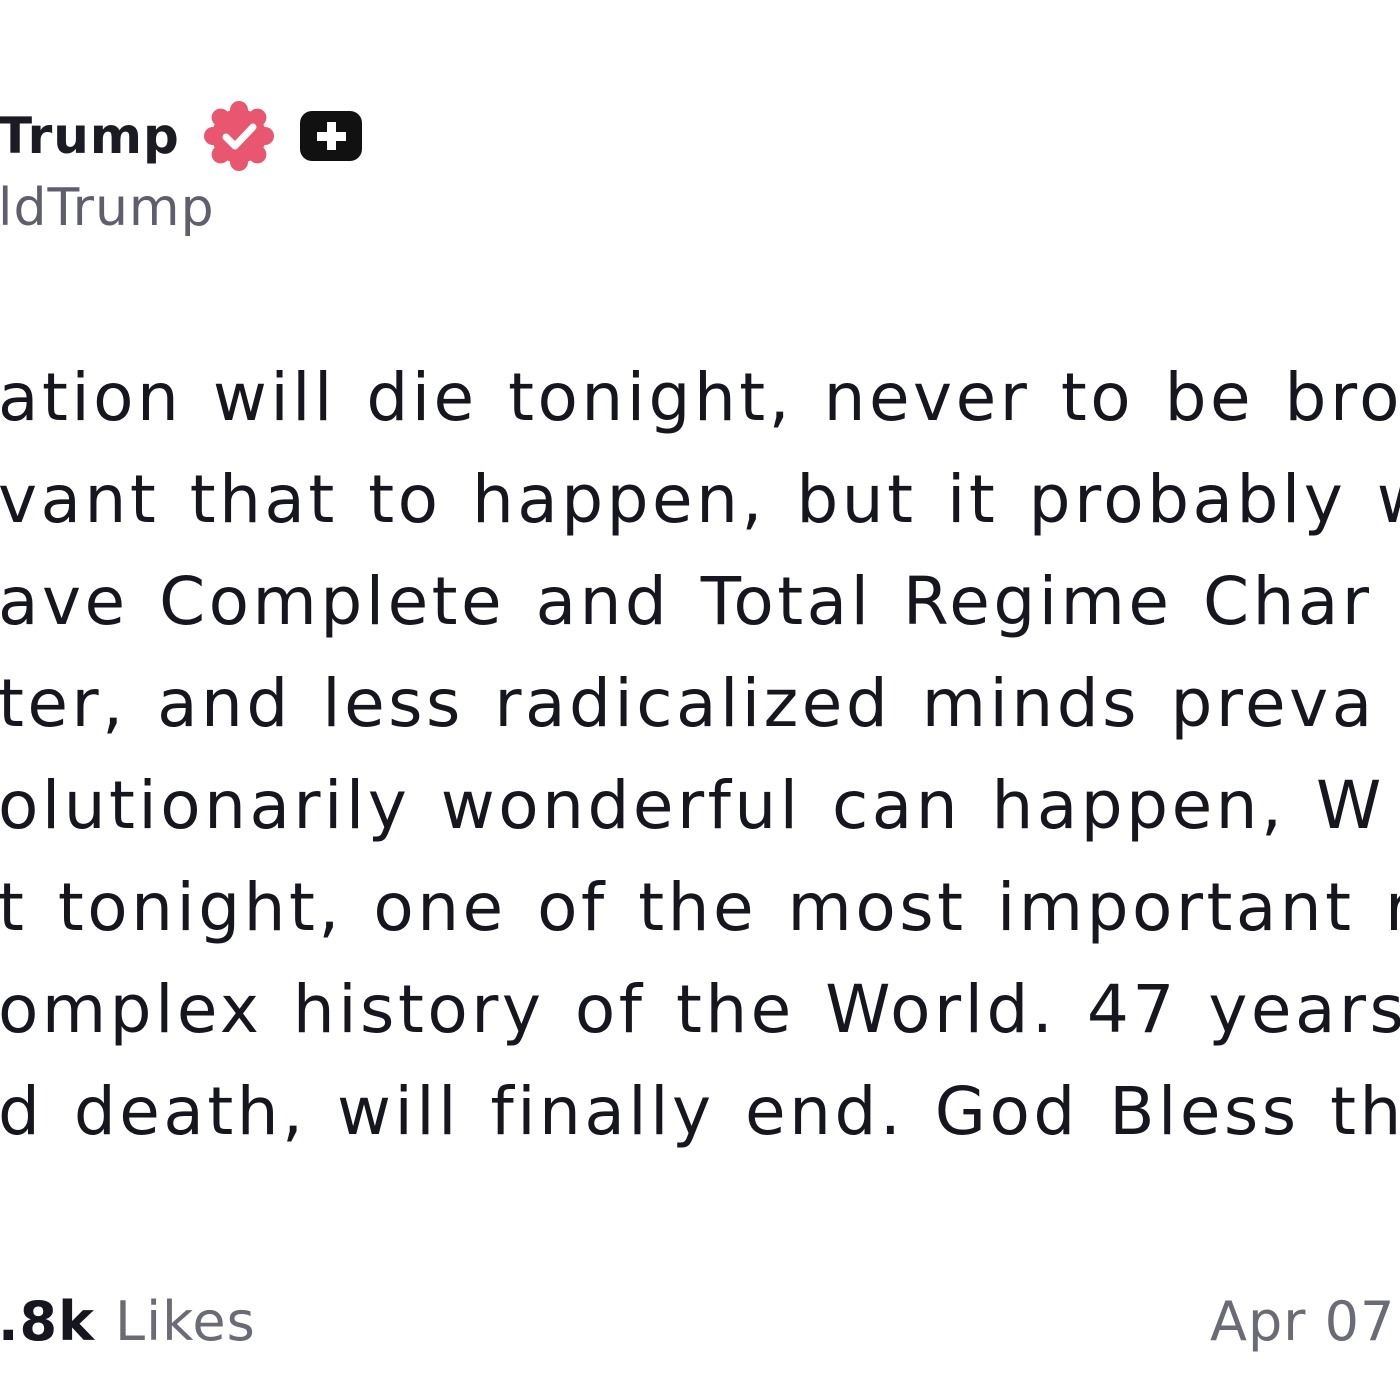 Image resolution: width=1400 pixels, height=1400 pixels. I want to click on post-text-line: ation will die tonight, never to be brou, so click(700, 397).